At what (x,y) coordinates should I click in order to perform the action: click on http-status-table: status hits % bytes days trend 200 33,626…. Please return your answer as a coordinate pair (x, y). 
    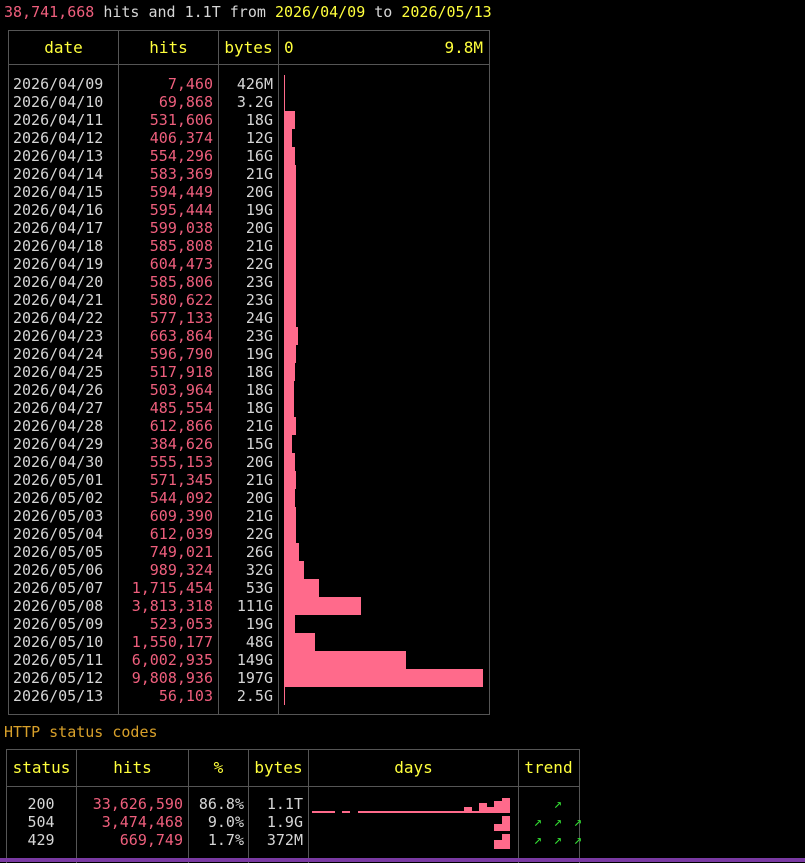
    Looking at the image, I should click on (294, 806).